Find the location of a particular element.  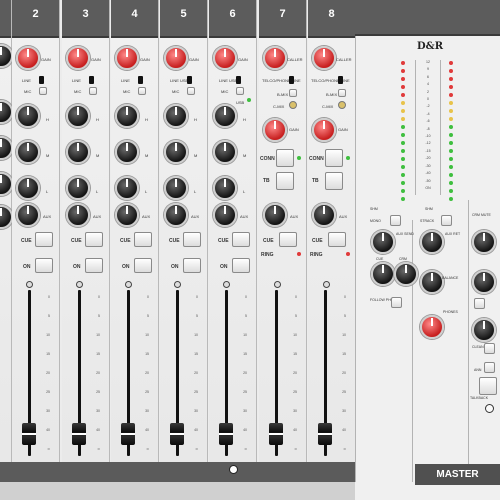

cue-label: CUE is located at coordinates (268, 241).